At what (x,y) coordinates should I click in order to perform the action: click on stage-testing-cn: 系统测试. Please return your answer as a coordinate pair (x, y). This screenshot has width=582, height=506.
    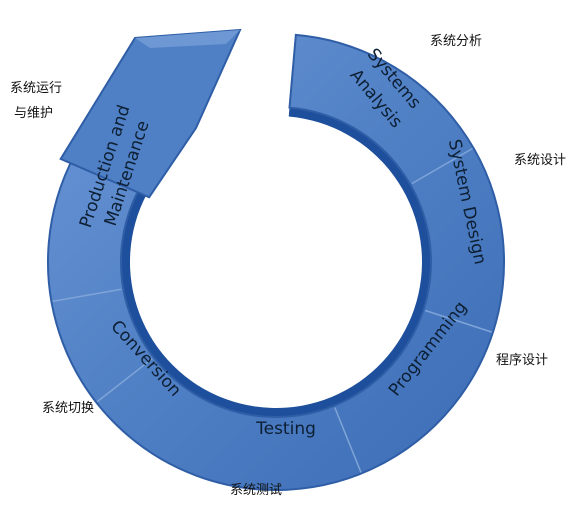
    Looking at the image, I should click on (256, 490).